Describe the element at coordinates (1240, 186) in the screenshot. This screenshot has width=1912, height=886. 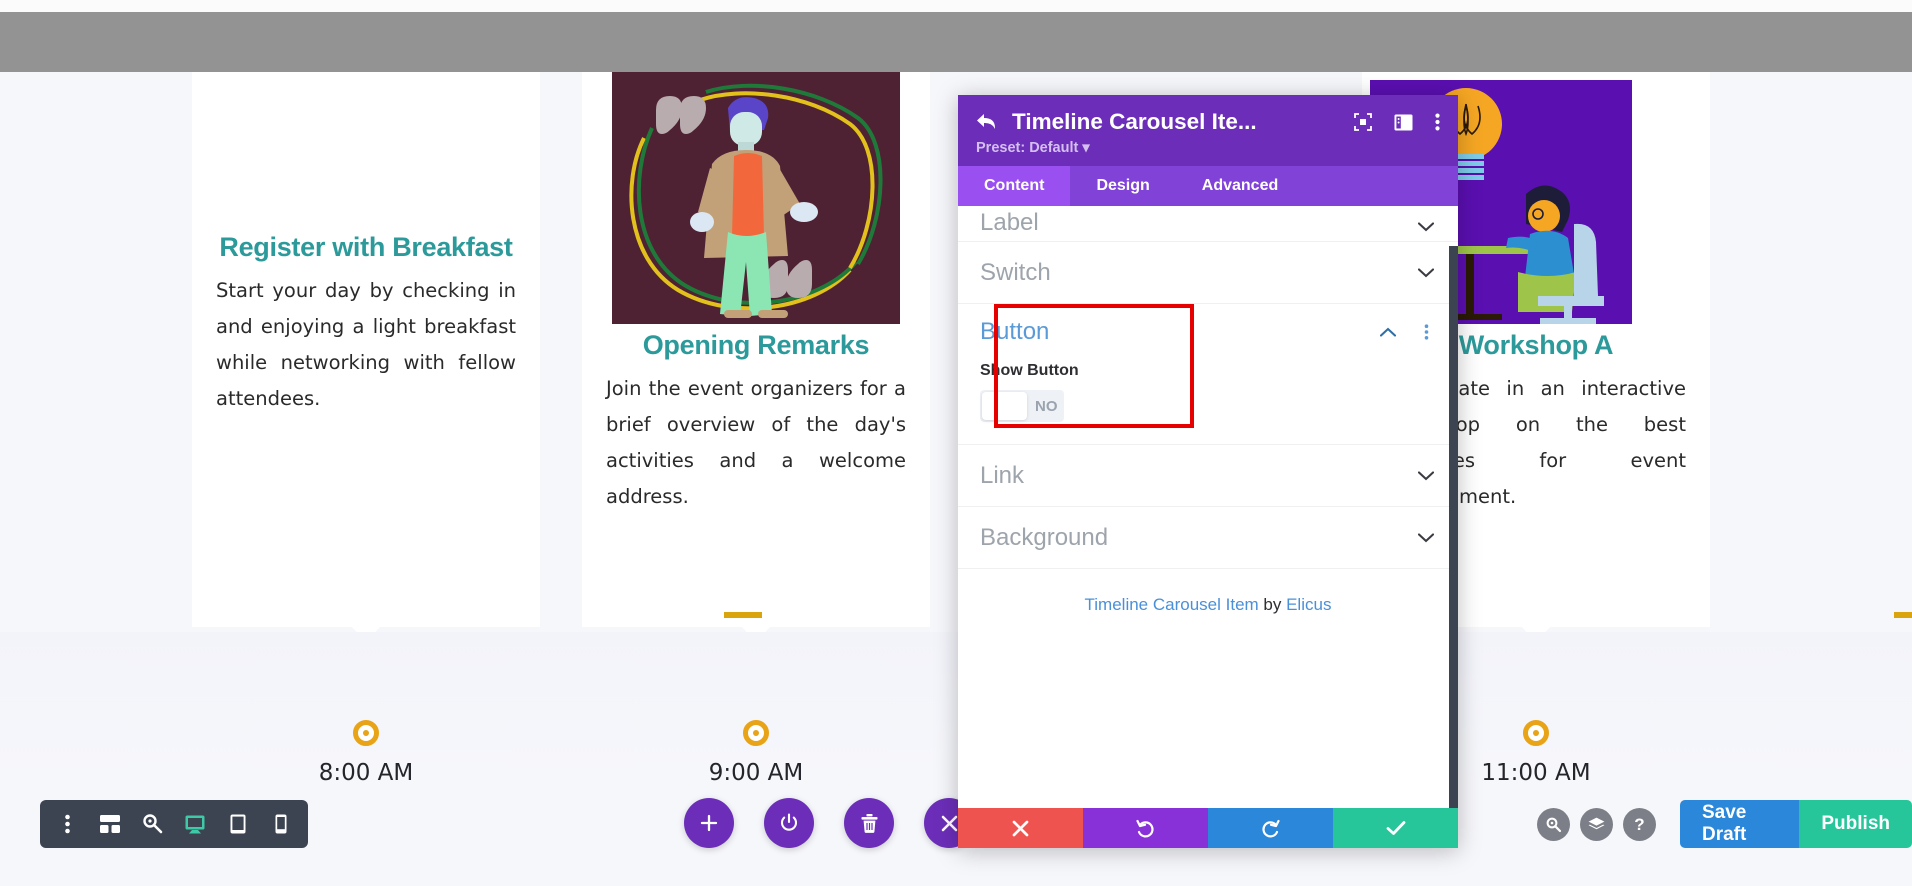
I see `tab-advanced: Advanced` at that location.